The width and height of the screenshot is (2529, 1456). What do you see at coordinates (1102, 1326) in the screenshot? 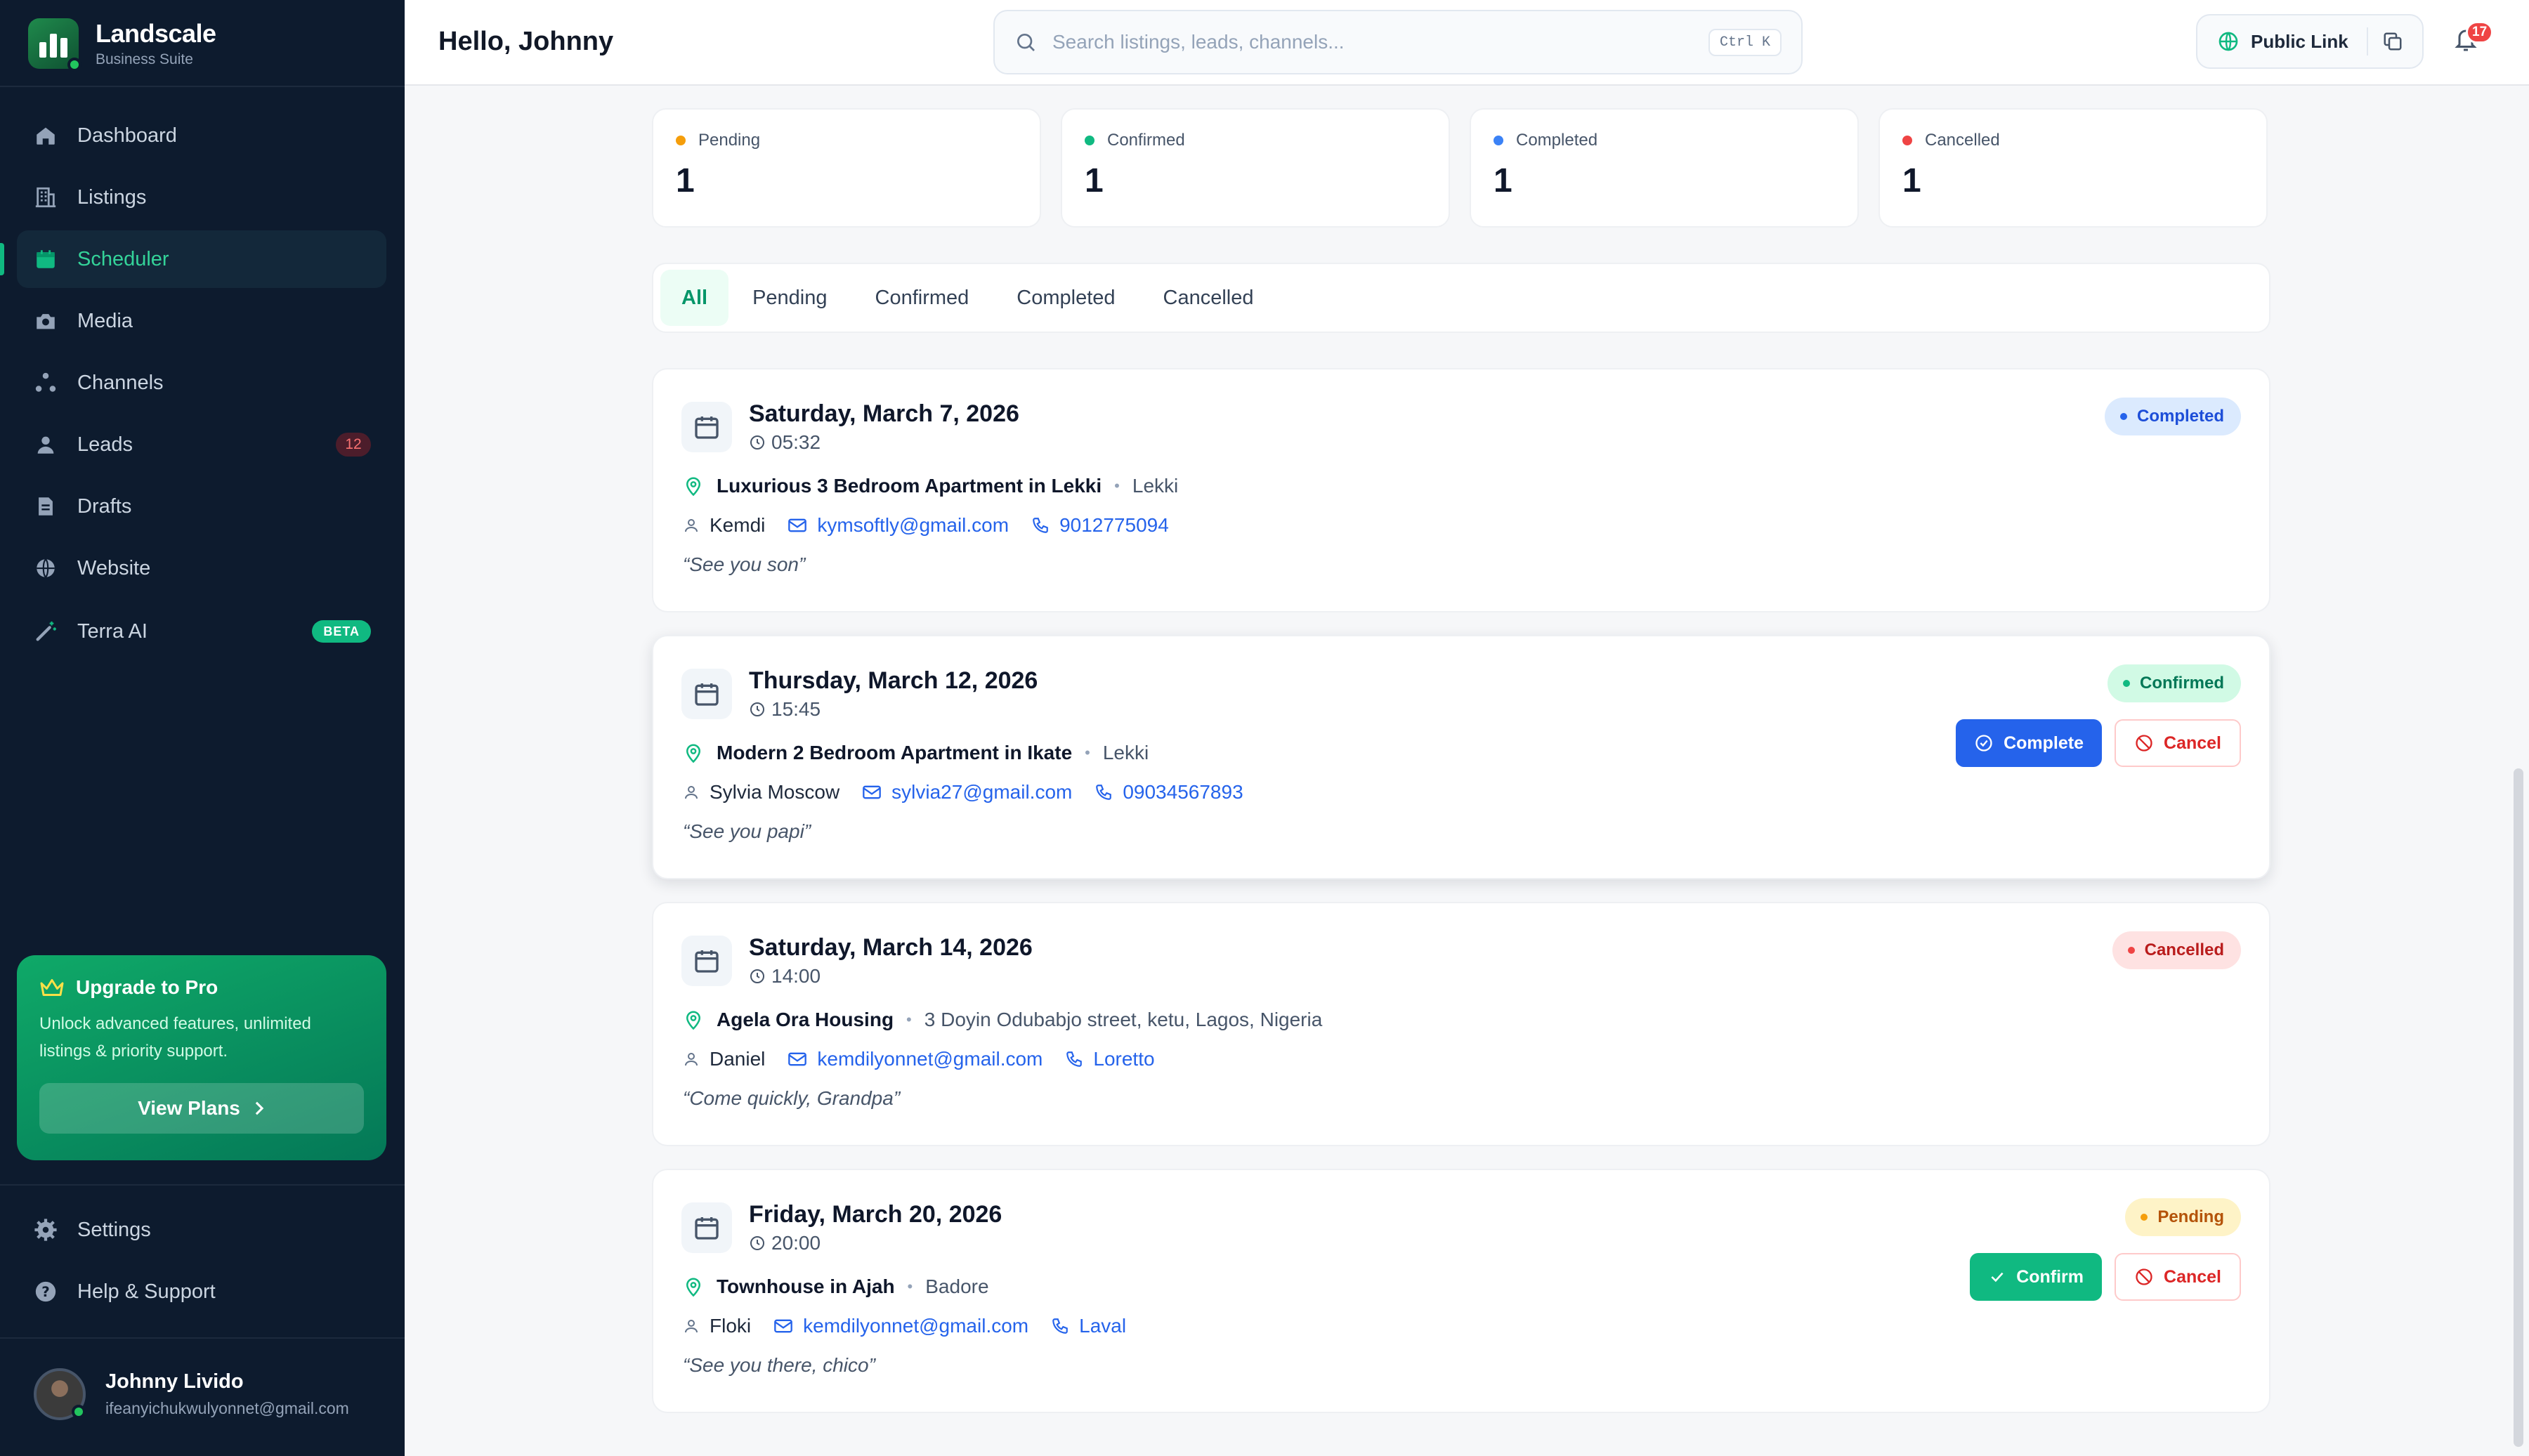
I see `lead-phone-link: Laval` at bounding box center [1102, 1326].